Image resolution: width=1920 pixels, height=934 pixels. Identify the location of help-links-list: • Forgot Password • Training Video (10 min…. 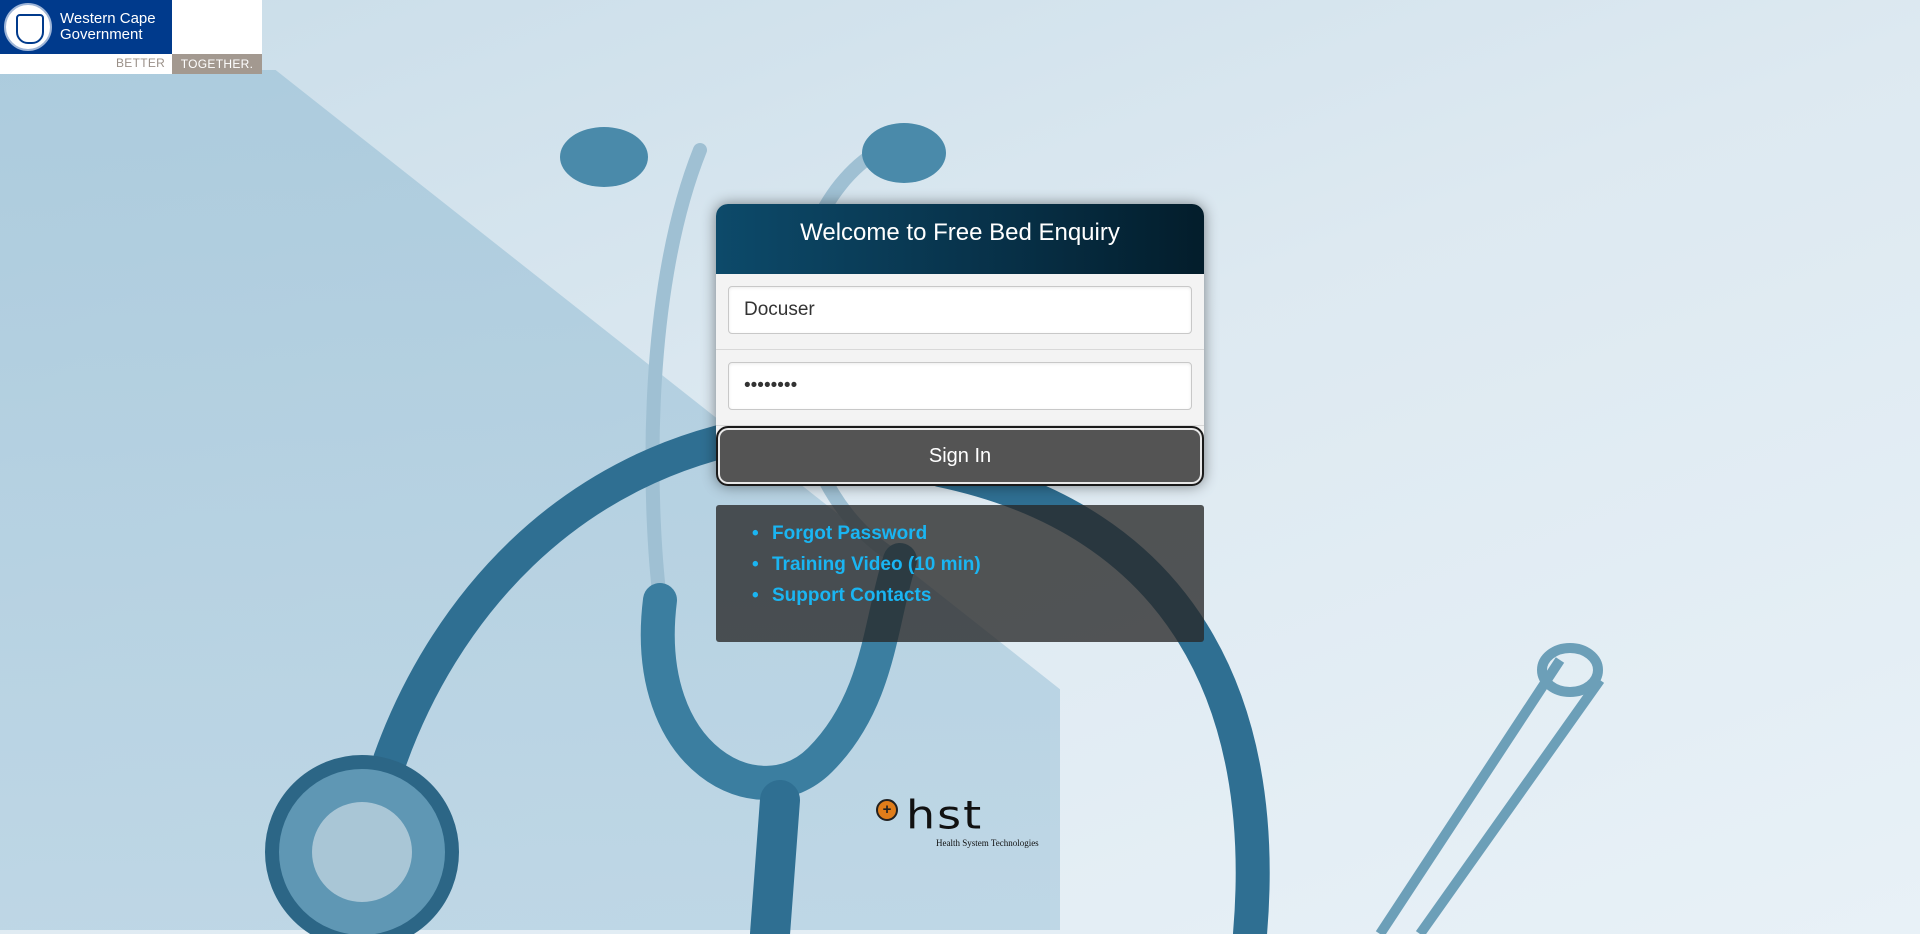
(978, 565).